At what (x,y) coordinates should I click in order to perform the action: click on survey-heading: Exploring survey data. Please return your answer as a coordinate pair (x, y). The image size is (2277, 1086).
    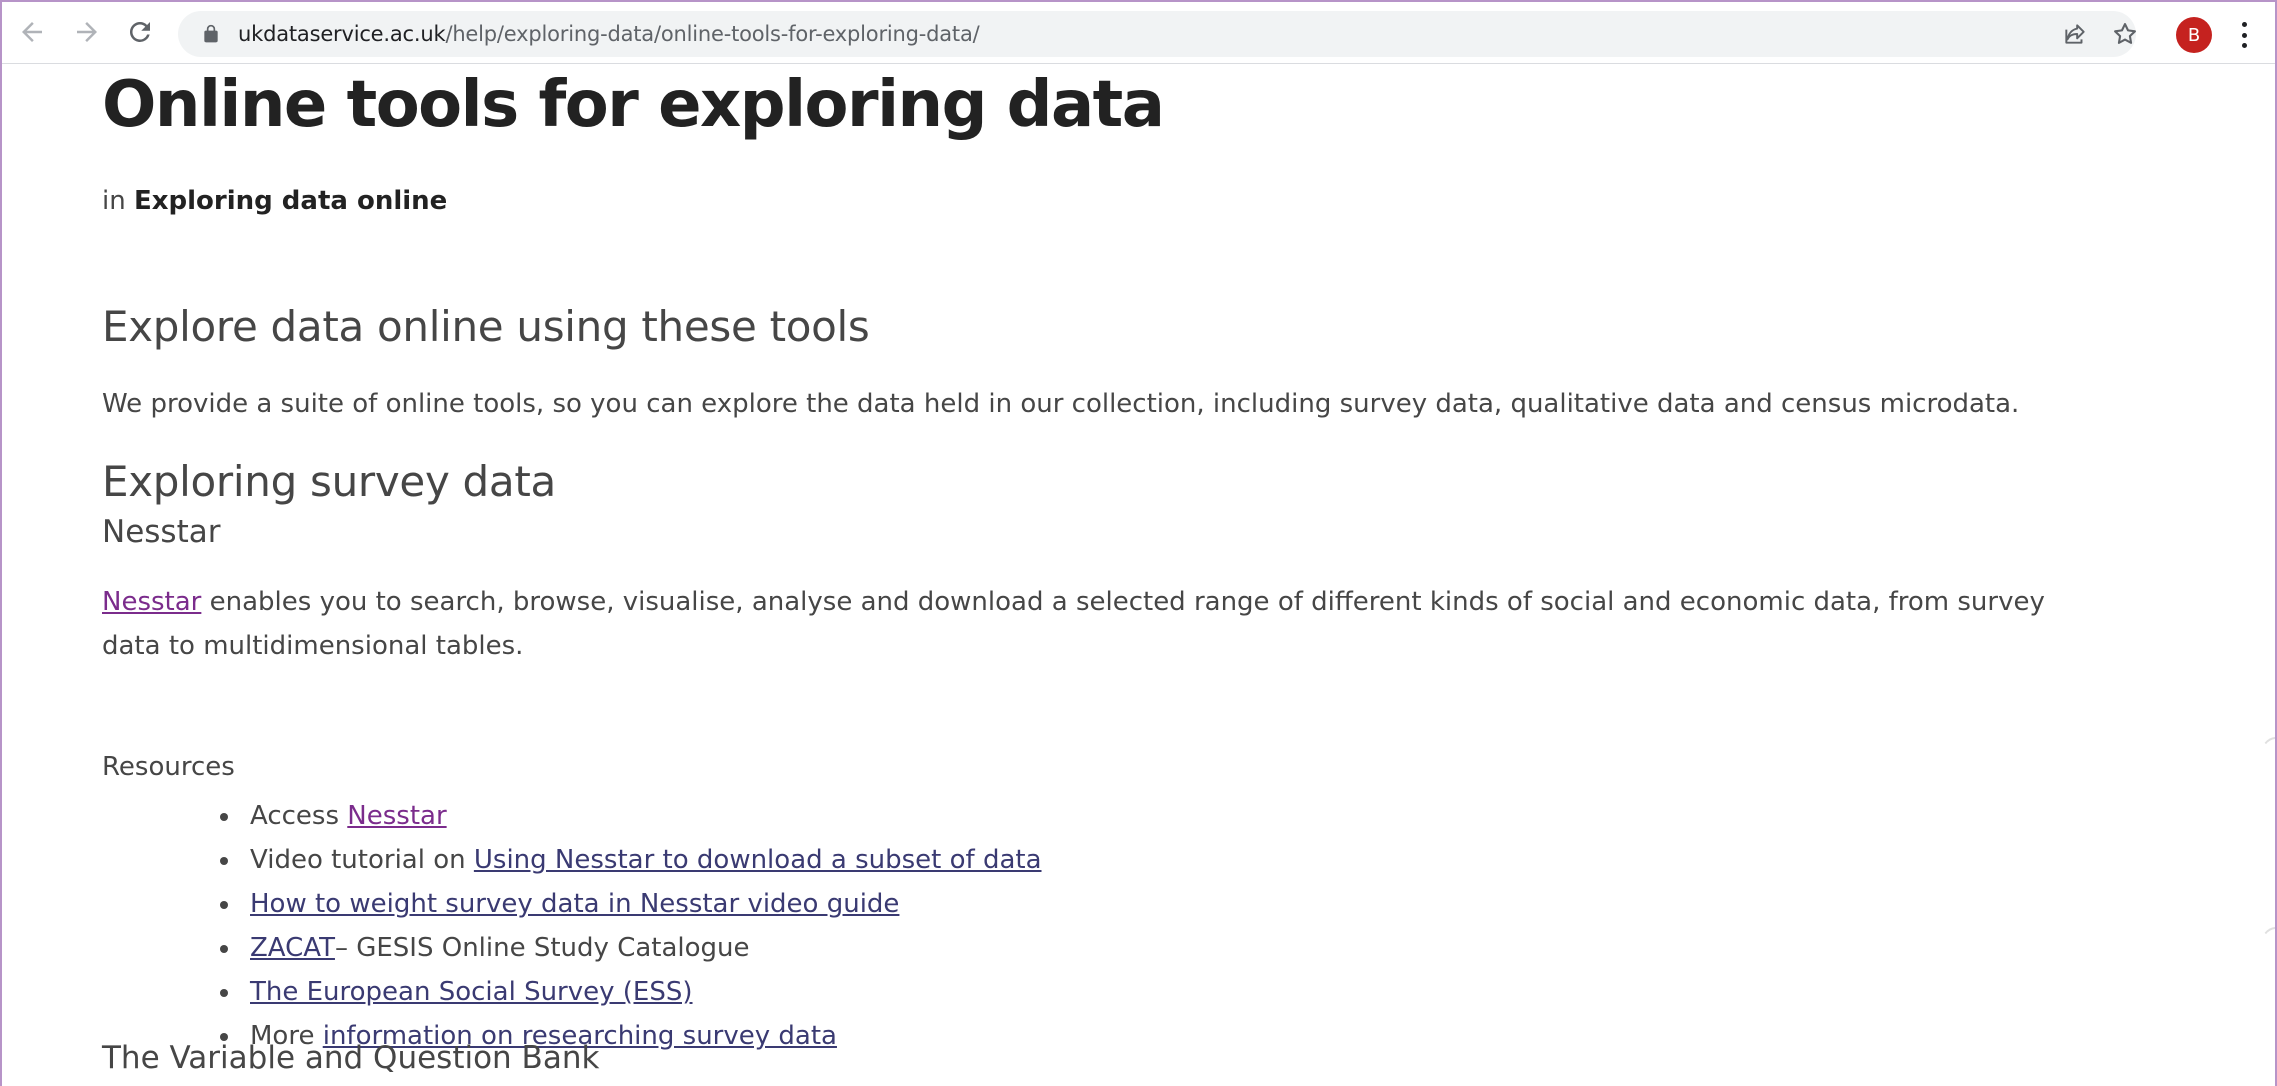
    Looking at the image, I should click on (329, 481).